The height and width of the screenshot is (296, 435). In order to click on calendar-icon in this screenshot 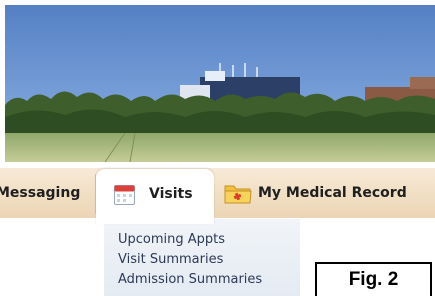, I will do `click(124, 195)`.